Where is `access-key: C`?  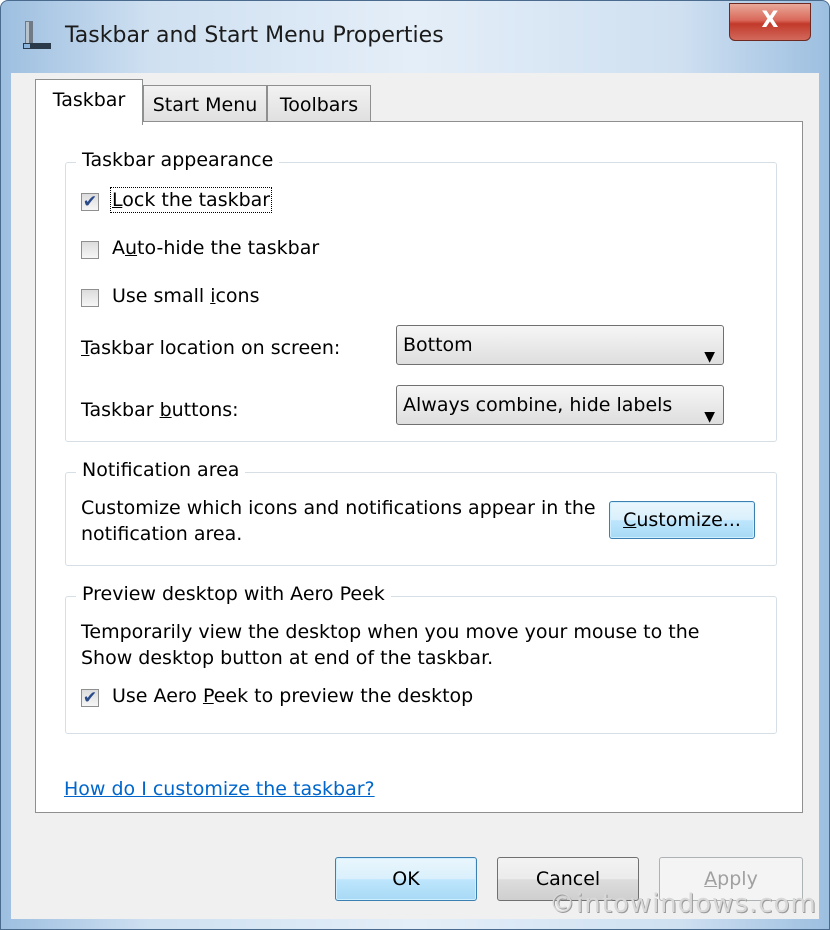
access-key: C is located at coordinates (630, 520).